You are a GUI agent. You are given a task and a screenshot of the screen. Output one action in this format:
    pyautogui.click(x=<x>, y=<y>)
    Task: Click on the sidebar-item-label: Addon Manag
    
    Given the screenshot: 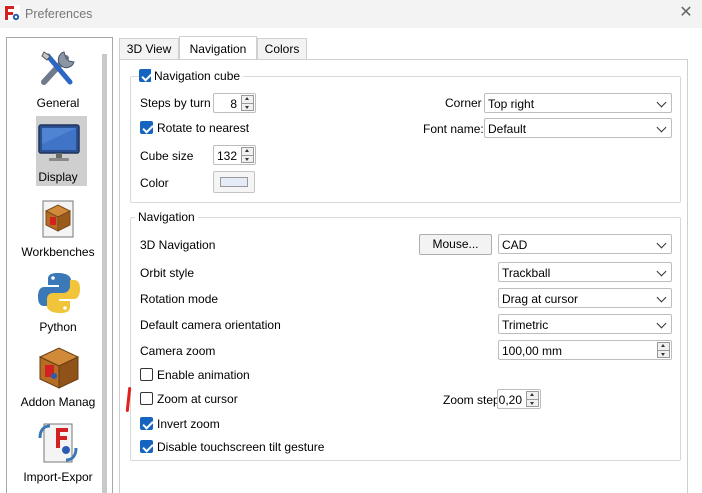 What is the action you would take?
    pyautogui.click(x=58, y=402)
    